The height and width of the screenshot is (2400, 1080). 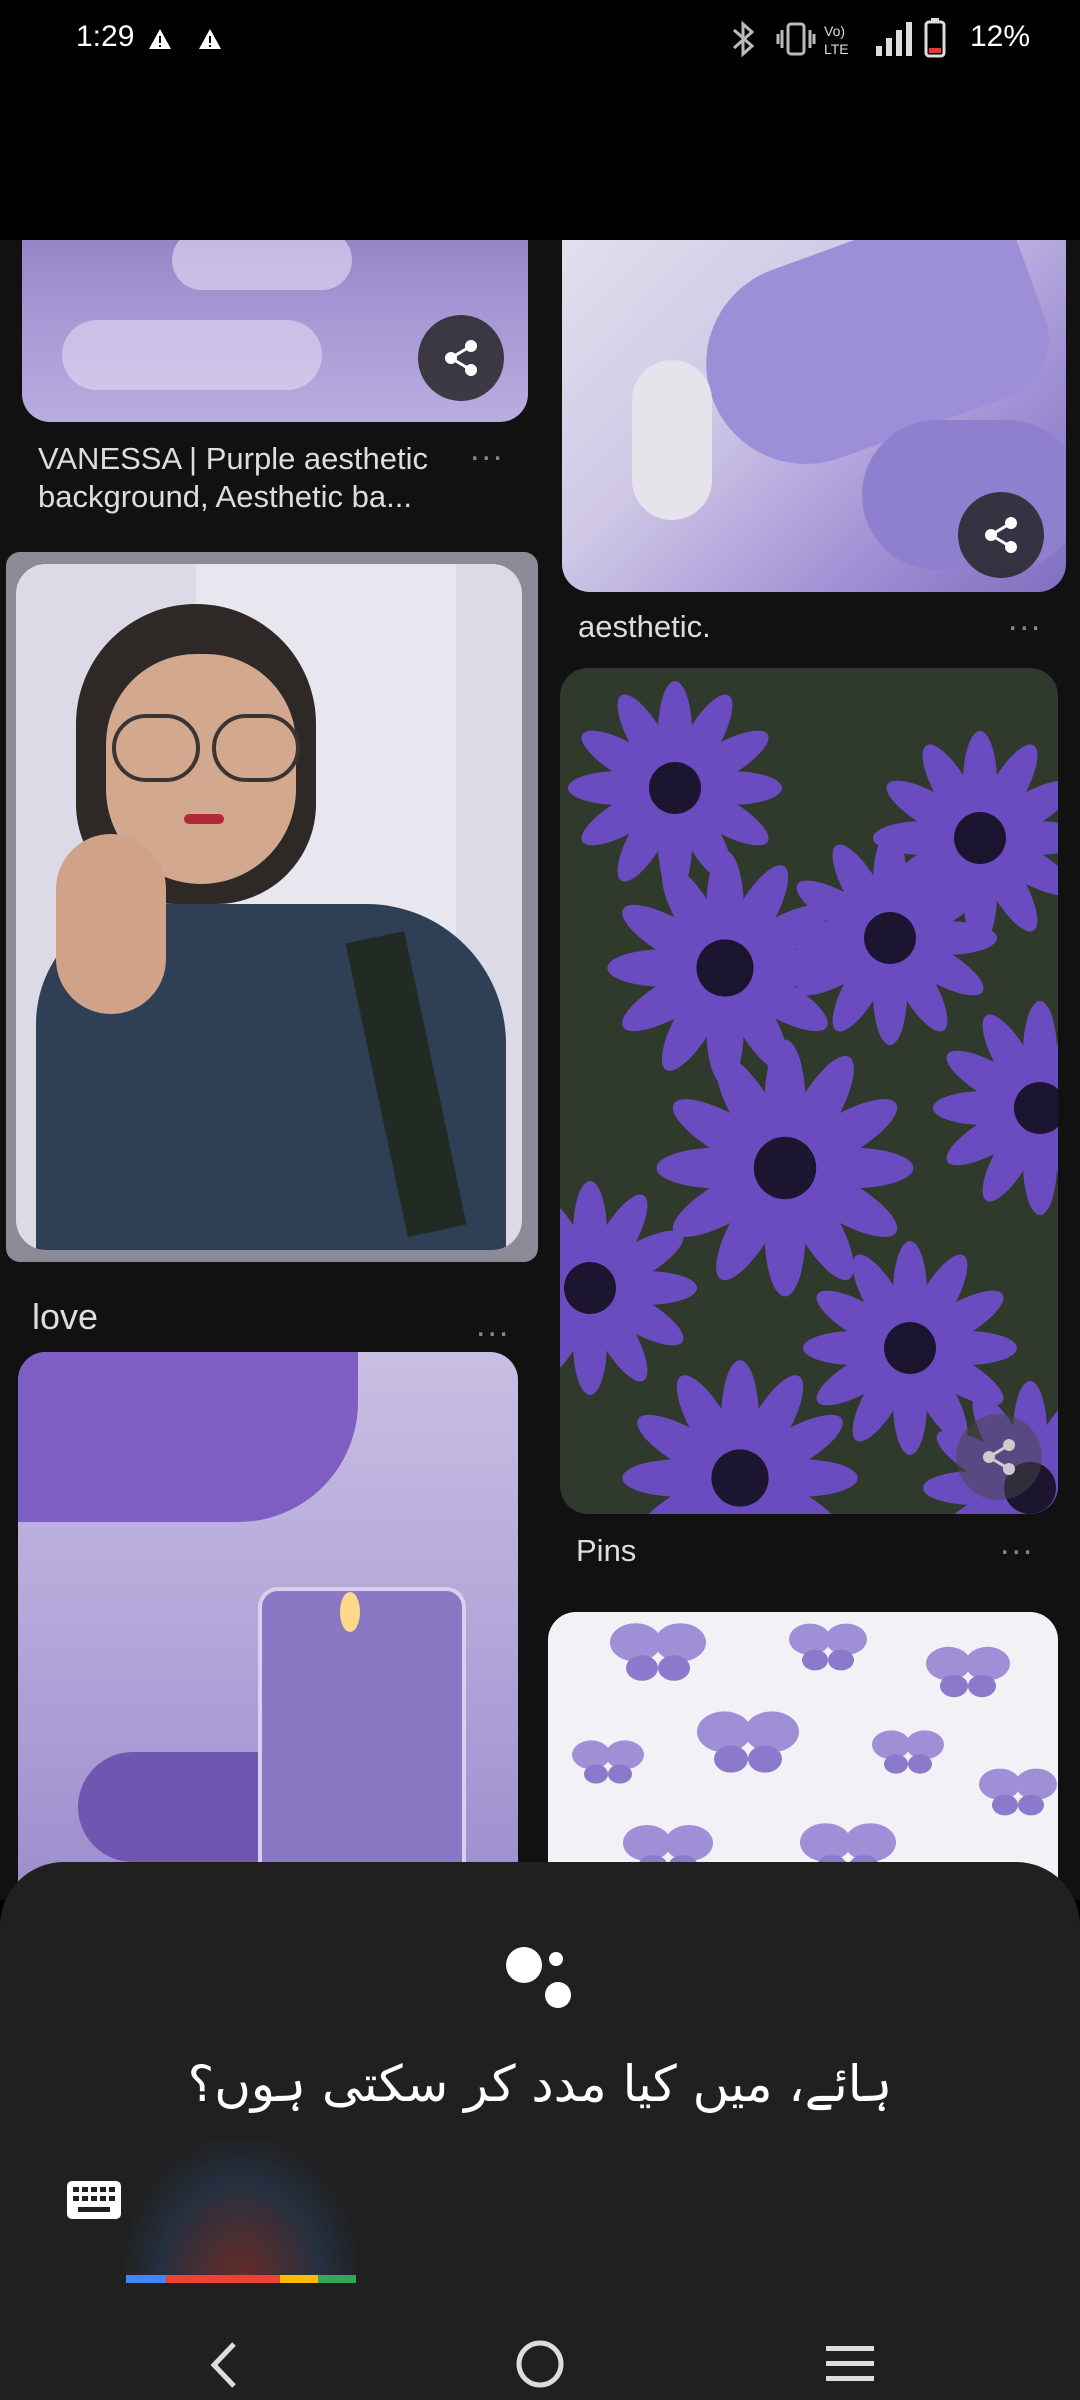 I want to click on volte-icon: Vo) LTE, so click(x=836, y=40).